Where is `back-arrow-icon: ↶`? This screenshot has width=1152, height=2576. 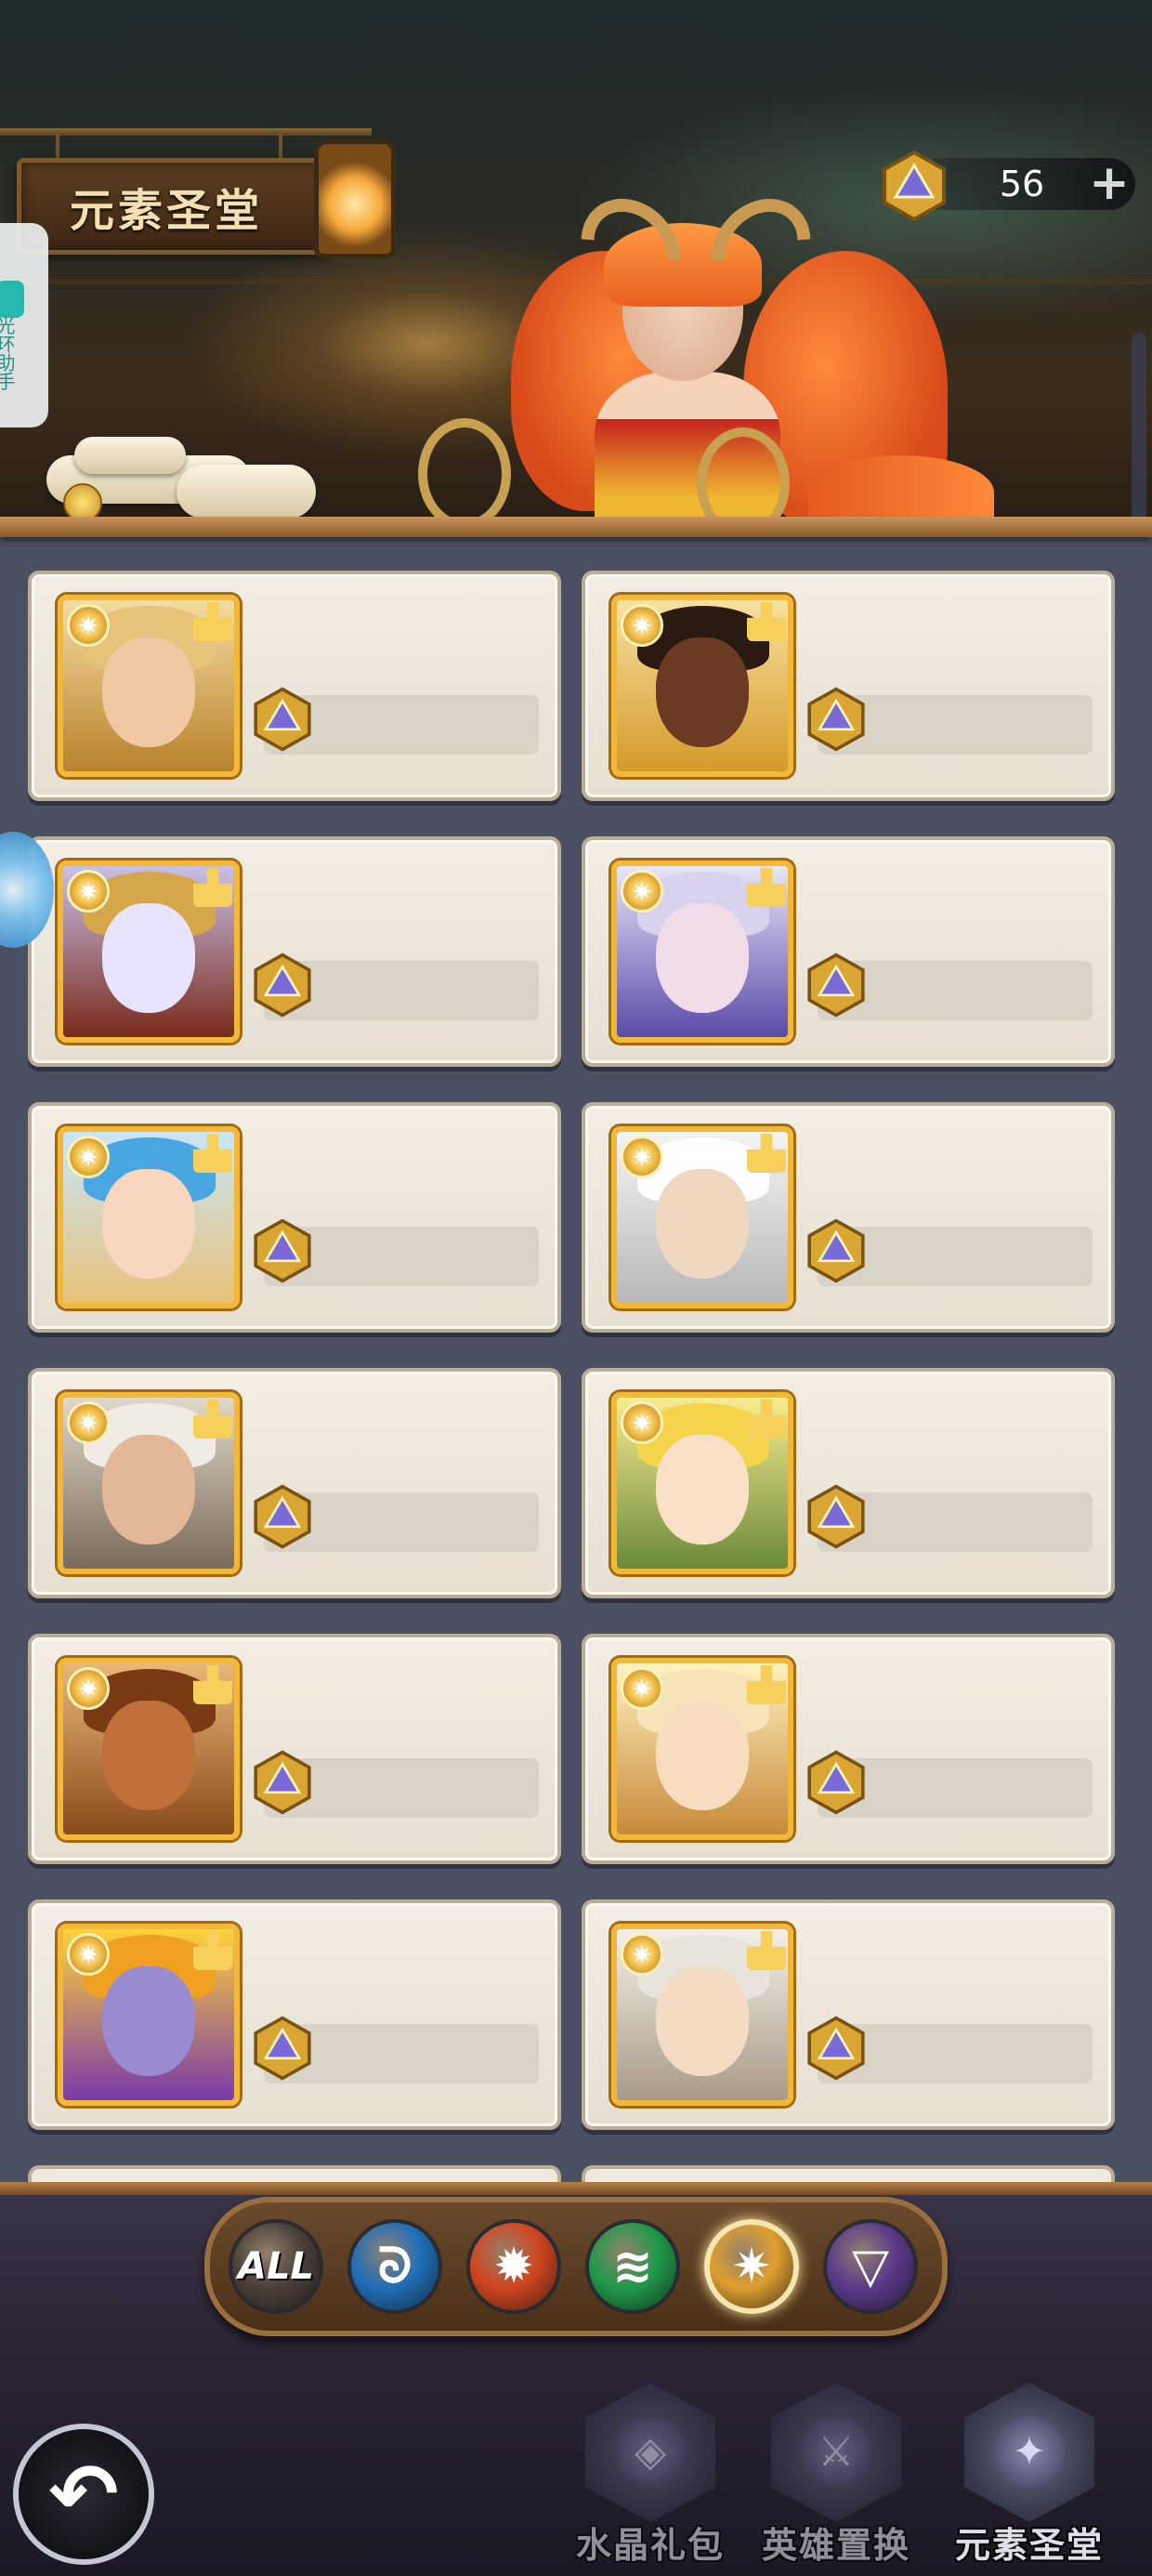
back-arrow-icon: ↶ is located at coordinates (83, 2494).